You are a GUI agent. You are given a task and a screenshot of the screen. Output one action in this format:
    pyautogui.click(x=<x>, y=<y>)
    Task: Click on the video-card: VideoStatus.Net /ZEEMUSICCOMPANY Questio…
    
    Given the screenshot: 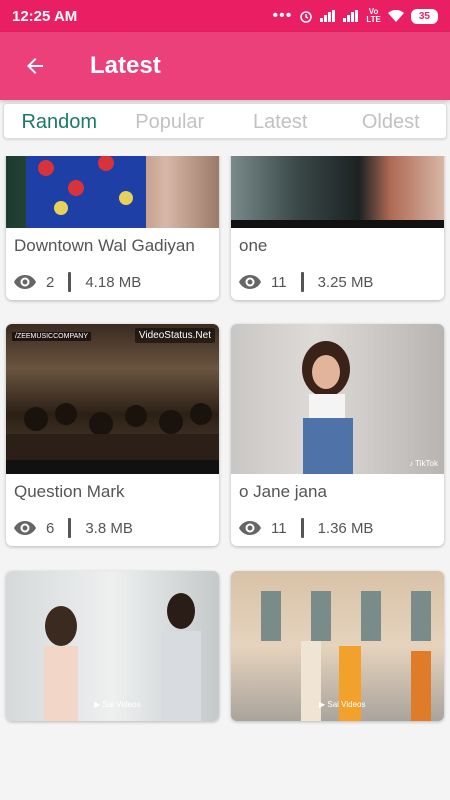 What is the action you would take?
    pyautogui.click(x=112, y=435)
    